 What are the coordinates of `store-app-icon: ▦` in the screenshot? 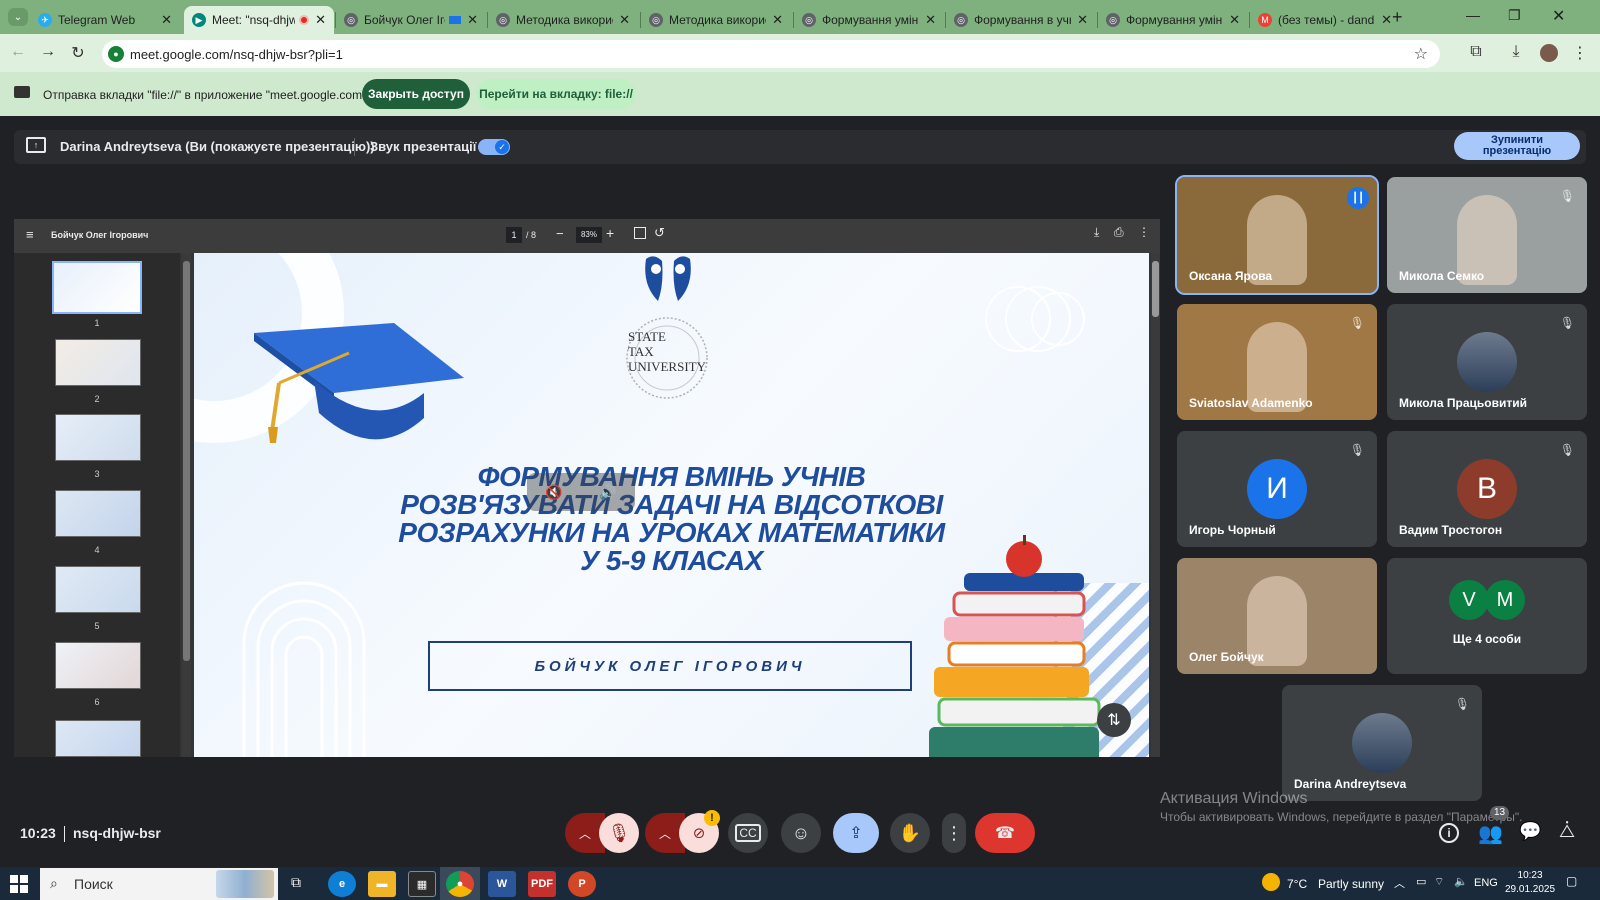 It's located at (422, 884).